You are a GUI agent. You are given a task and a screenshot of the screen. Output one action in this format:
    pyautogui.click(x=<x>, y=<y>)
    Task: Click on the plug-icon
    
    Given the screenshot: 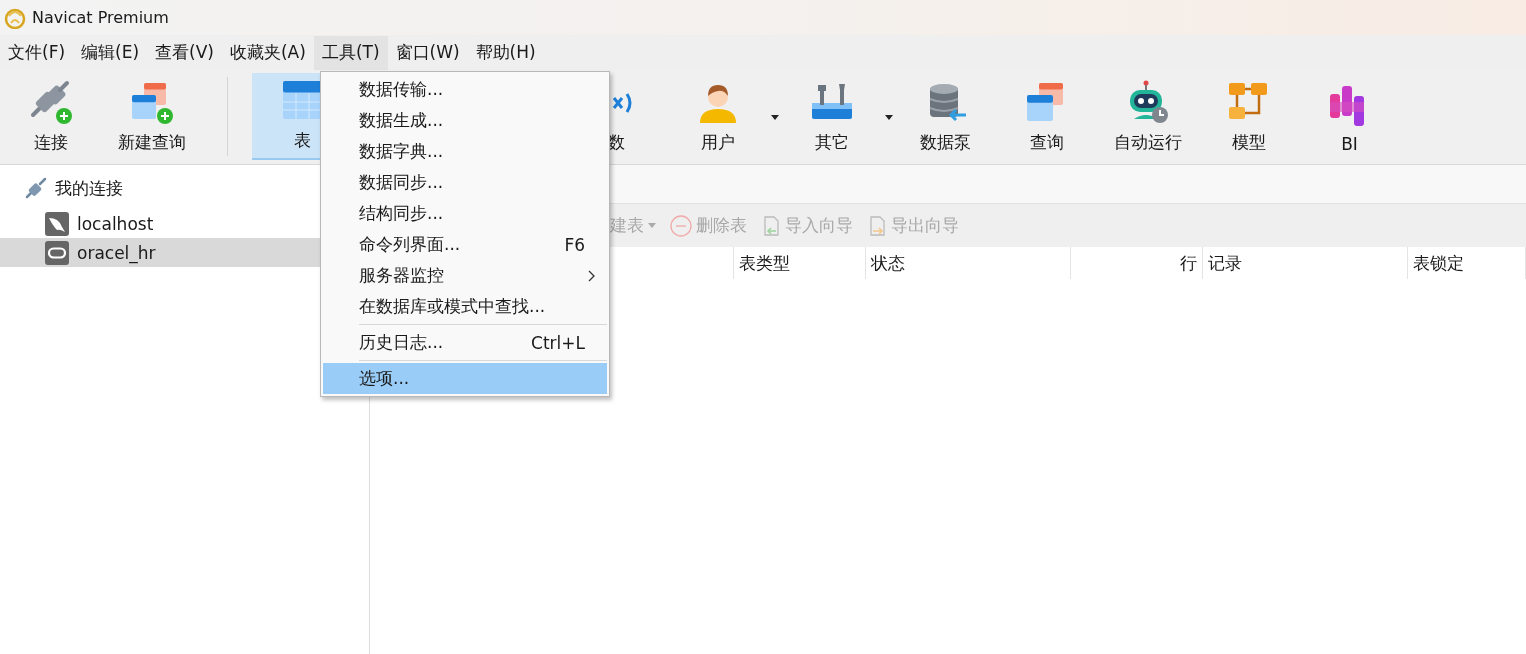 What is the action you would take?
    pyautogui.click(x=36, y=188)
    